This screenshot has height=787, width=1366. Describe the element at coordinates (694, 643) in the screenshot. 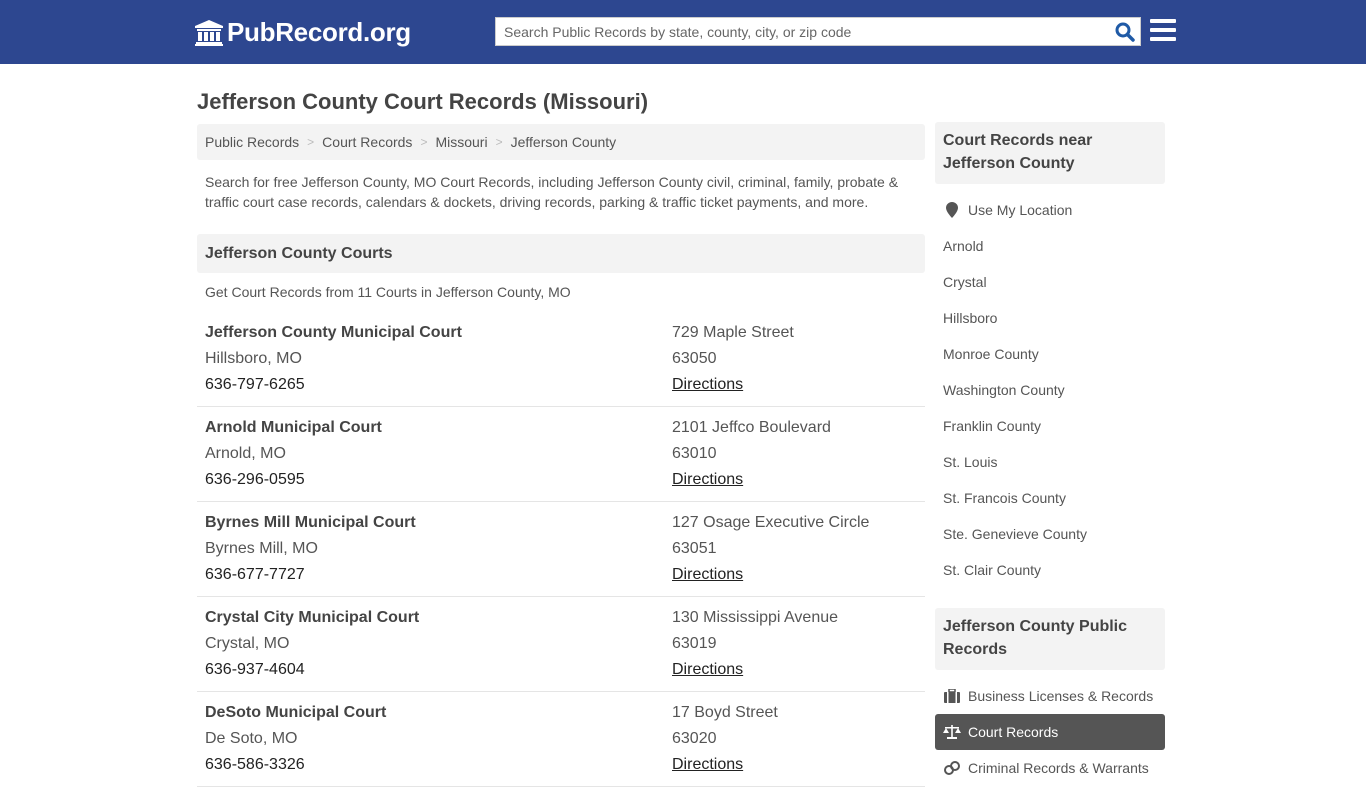

I see `court-zip: 63019` at that location.